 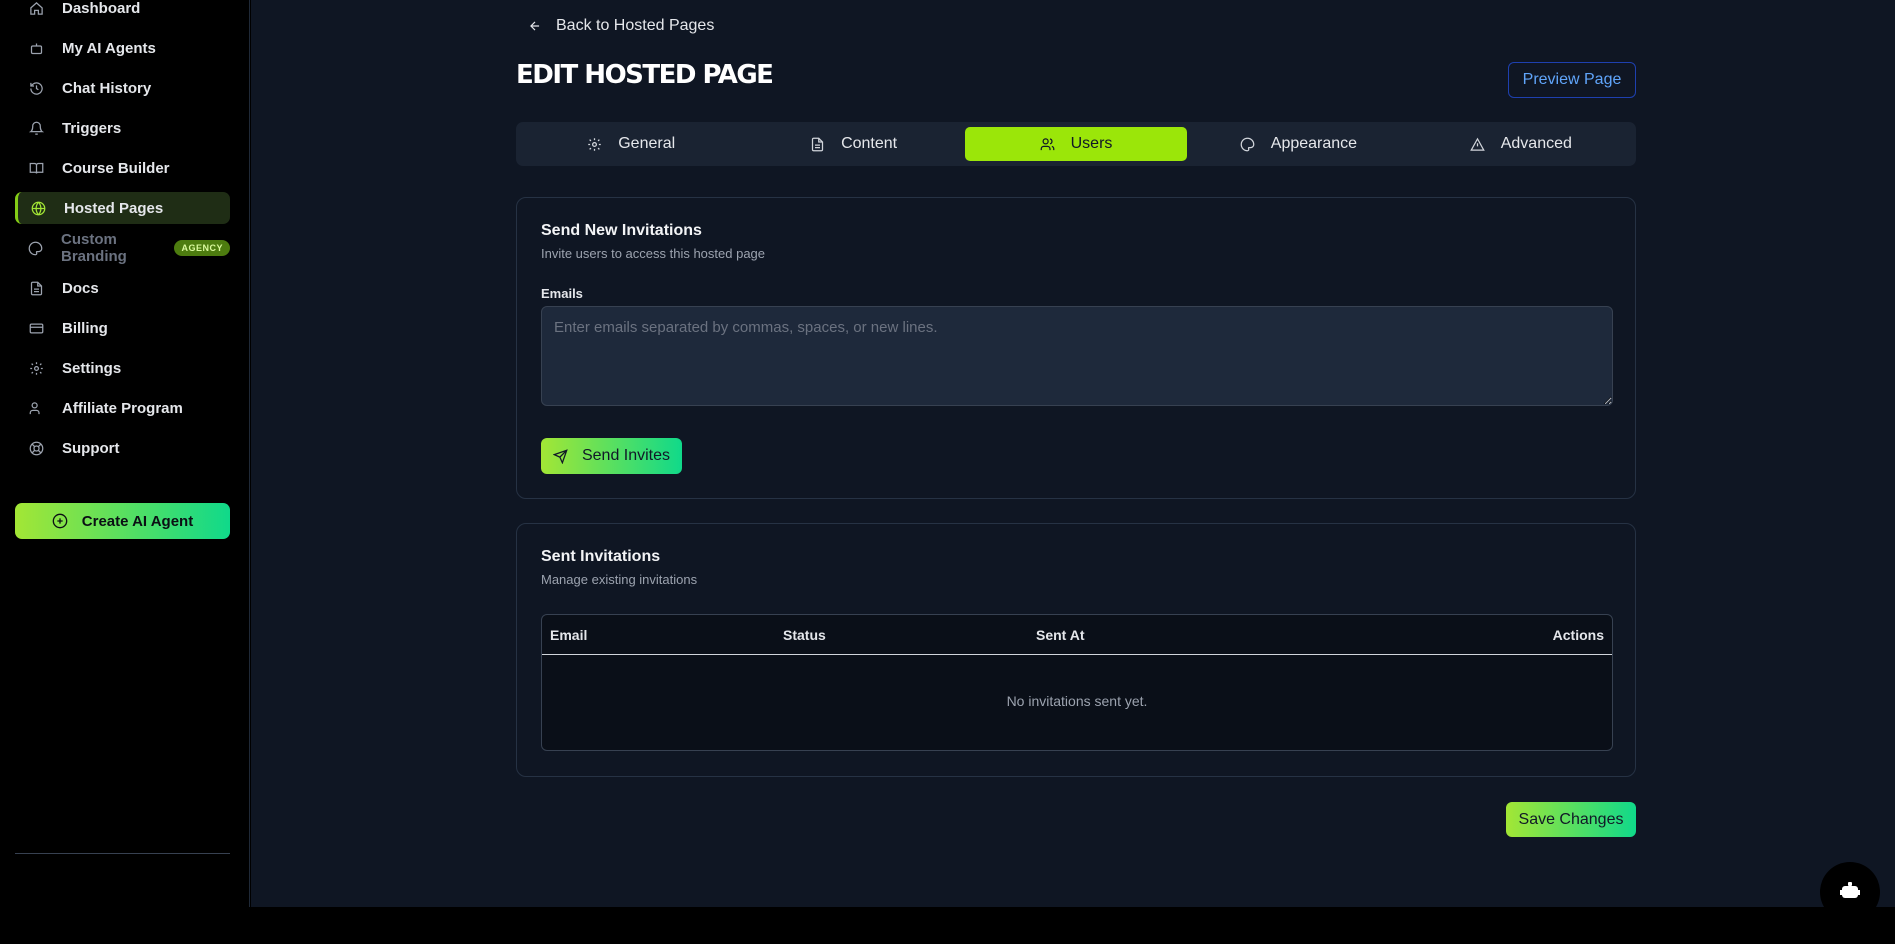 What do you see at coordinates (36, 168) in the screenshot?
I see `book-icon` at bounding box center [36, 168].